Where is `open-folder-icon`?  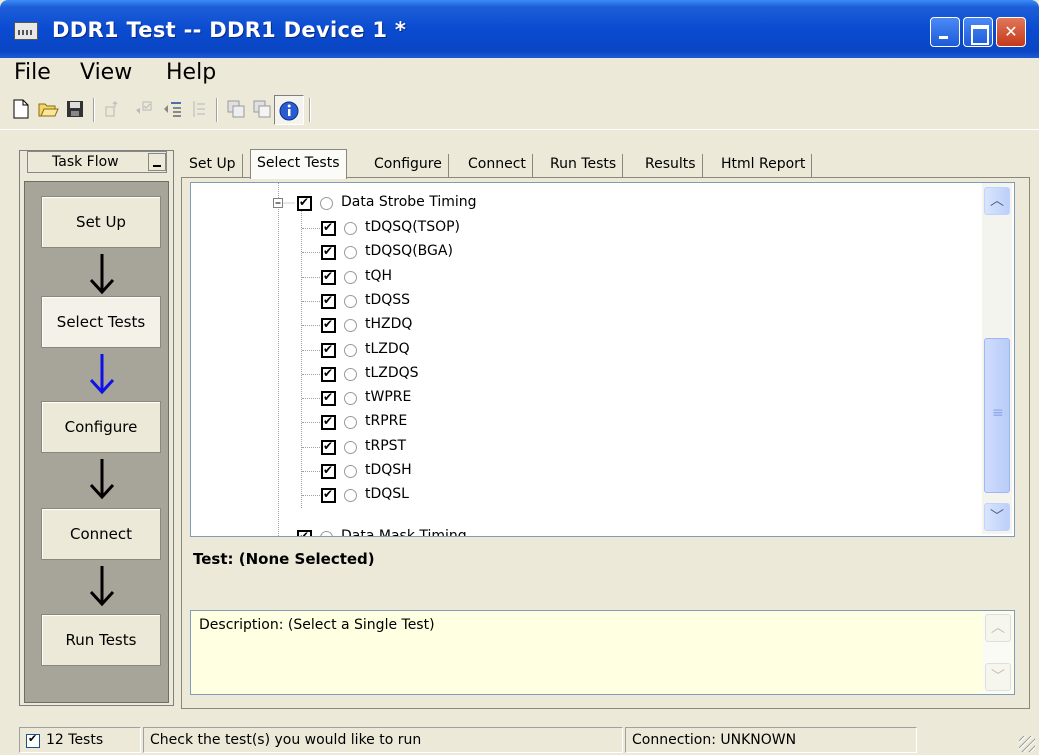
open-folder-icon is located at coordinates (48, 109).